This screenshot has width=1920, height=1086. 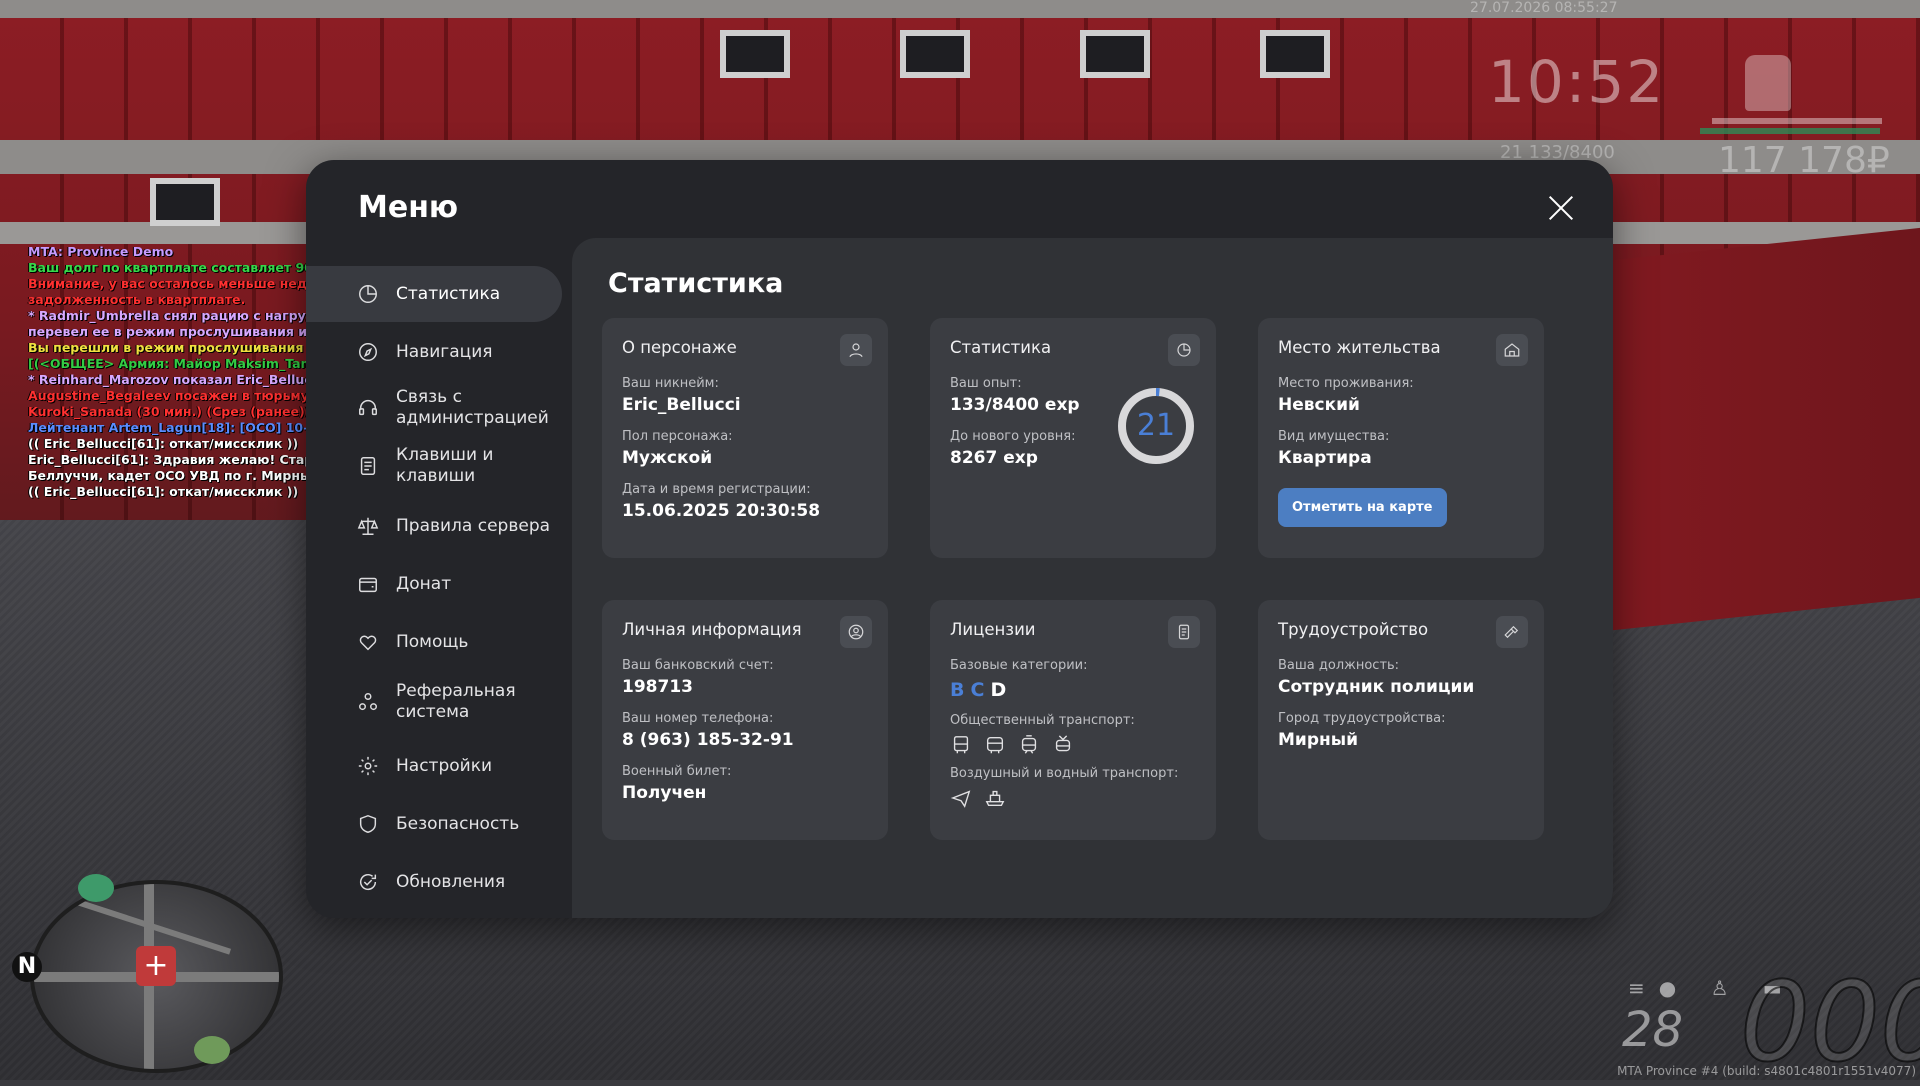 I want to click on refresh-check-icon, so click(x=368, y=882).